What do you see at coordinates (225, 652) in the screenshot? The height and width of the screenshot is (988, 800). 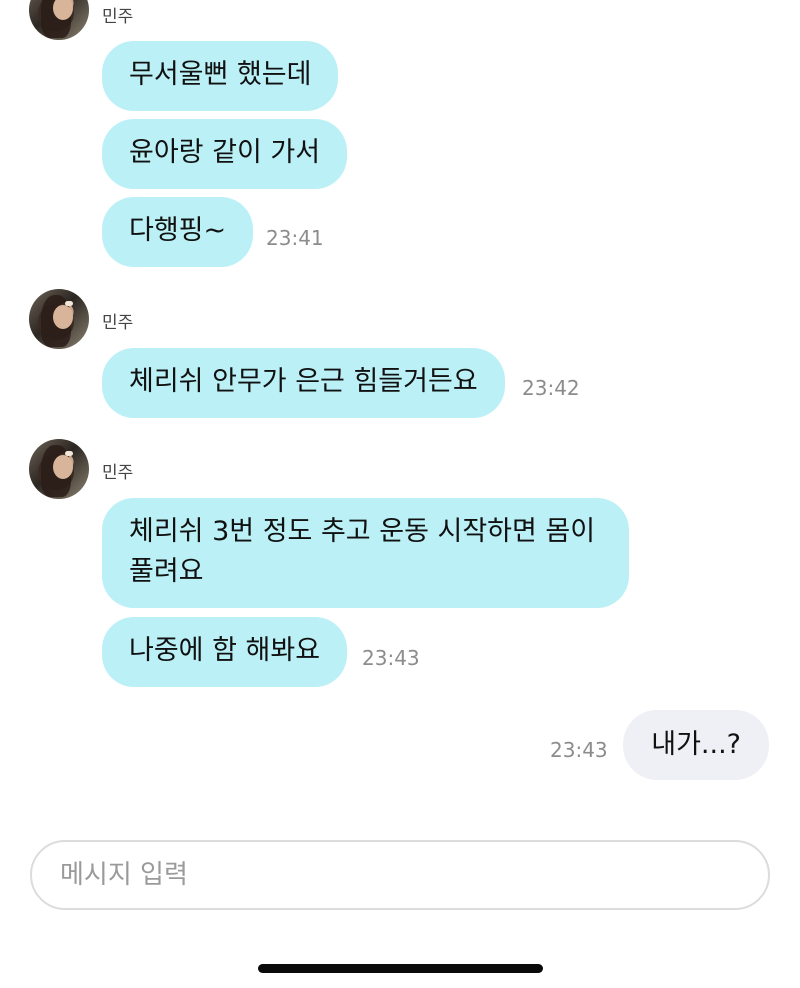 I see `message-bubble: 나중에 함 해봐요` at bounding box center [225, 652].